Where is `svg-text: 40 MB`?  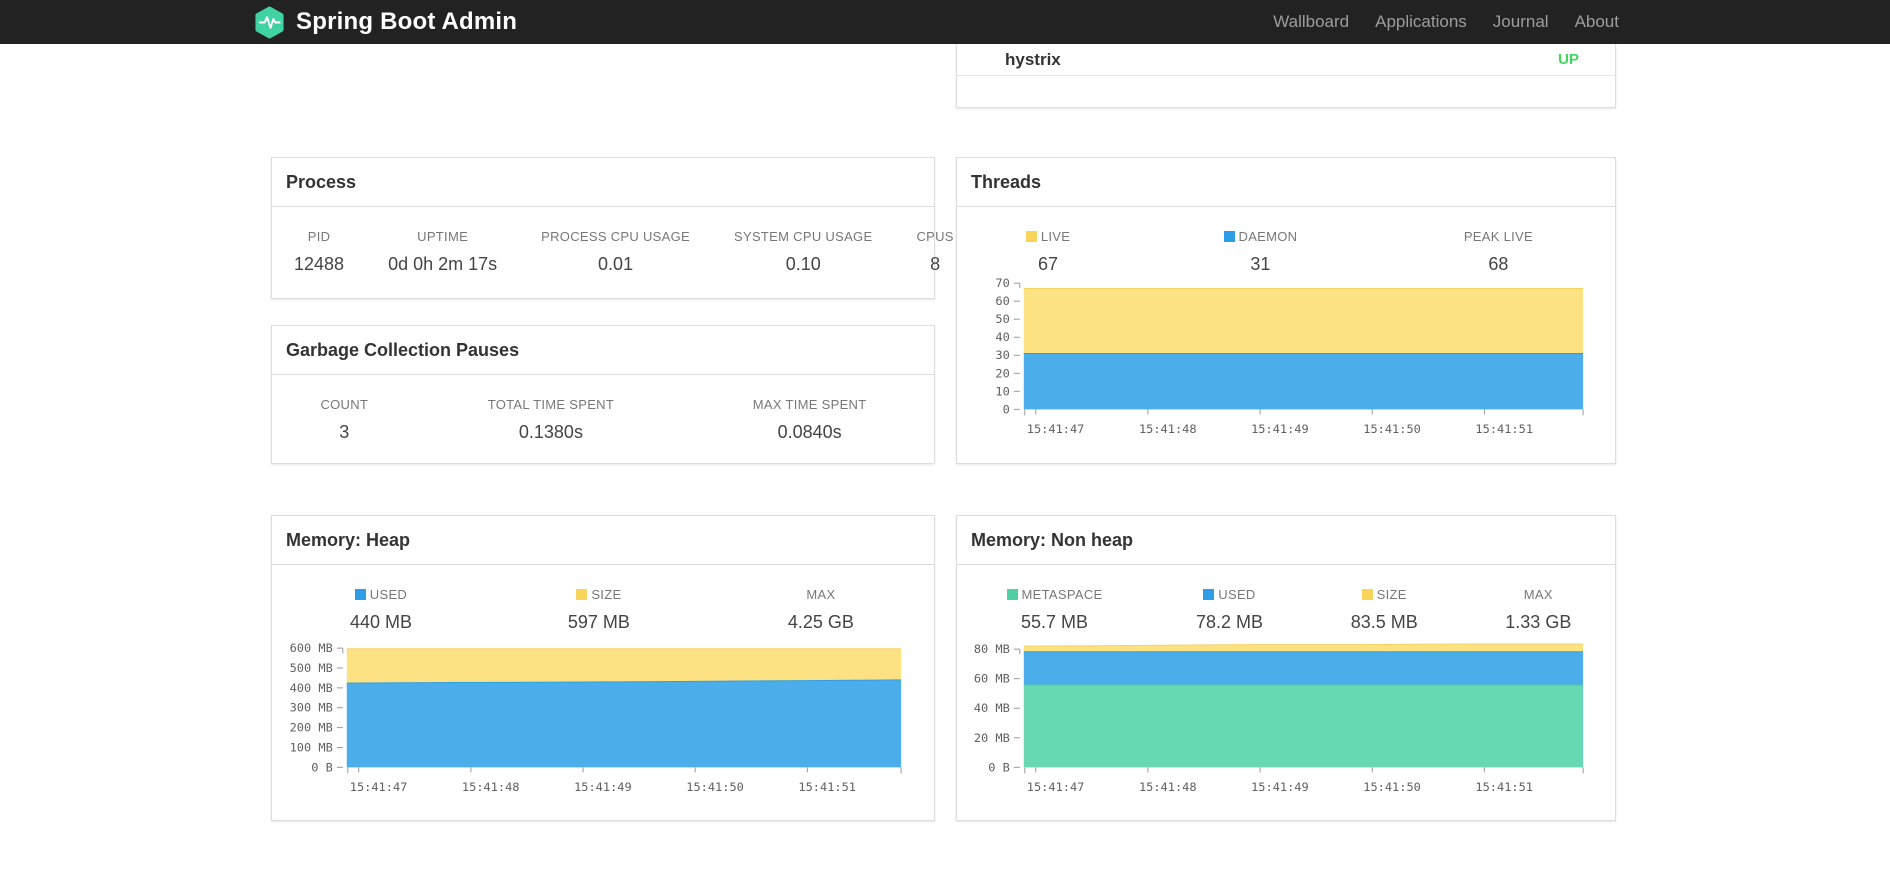 svg-text: 40 MB is located at coordinates (992, 708).